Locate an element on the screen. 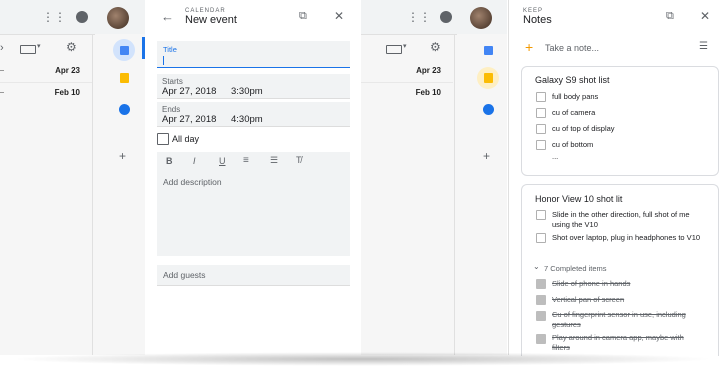 The height and width of the screenshot is (369, 725). bold-button: B is located at coordinates (169, 161).